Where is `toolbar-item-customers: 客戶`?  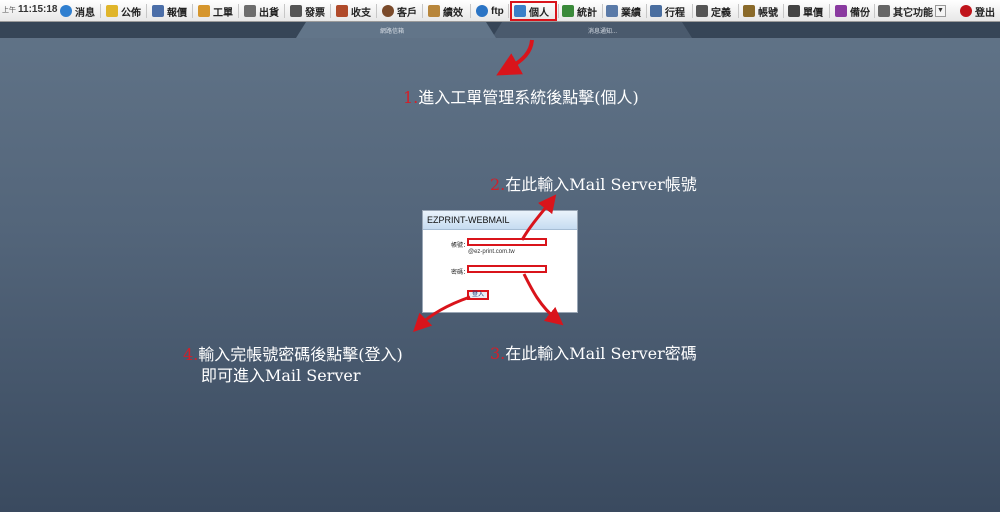 toolbar-item-customers: 客戶 is located at coordinates (399, 11).